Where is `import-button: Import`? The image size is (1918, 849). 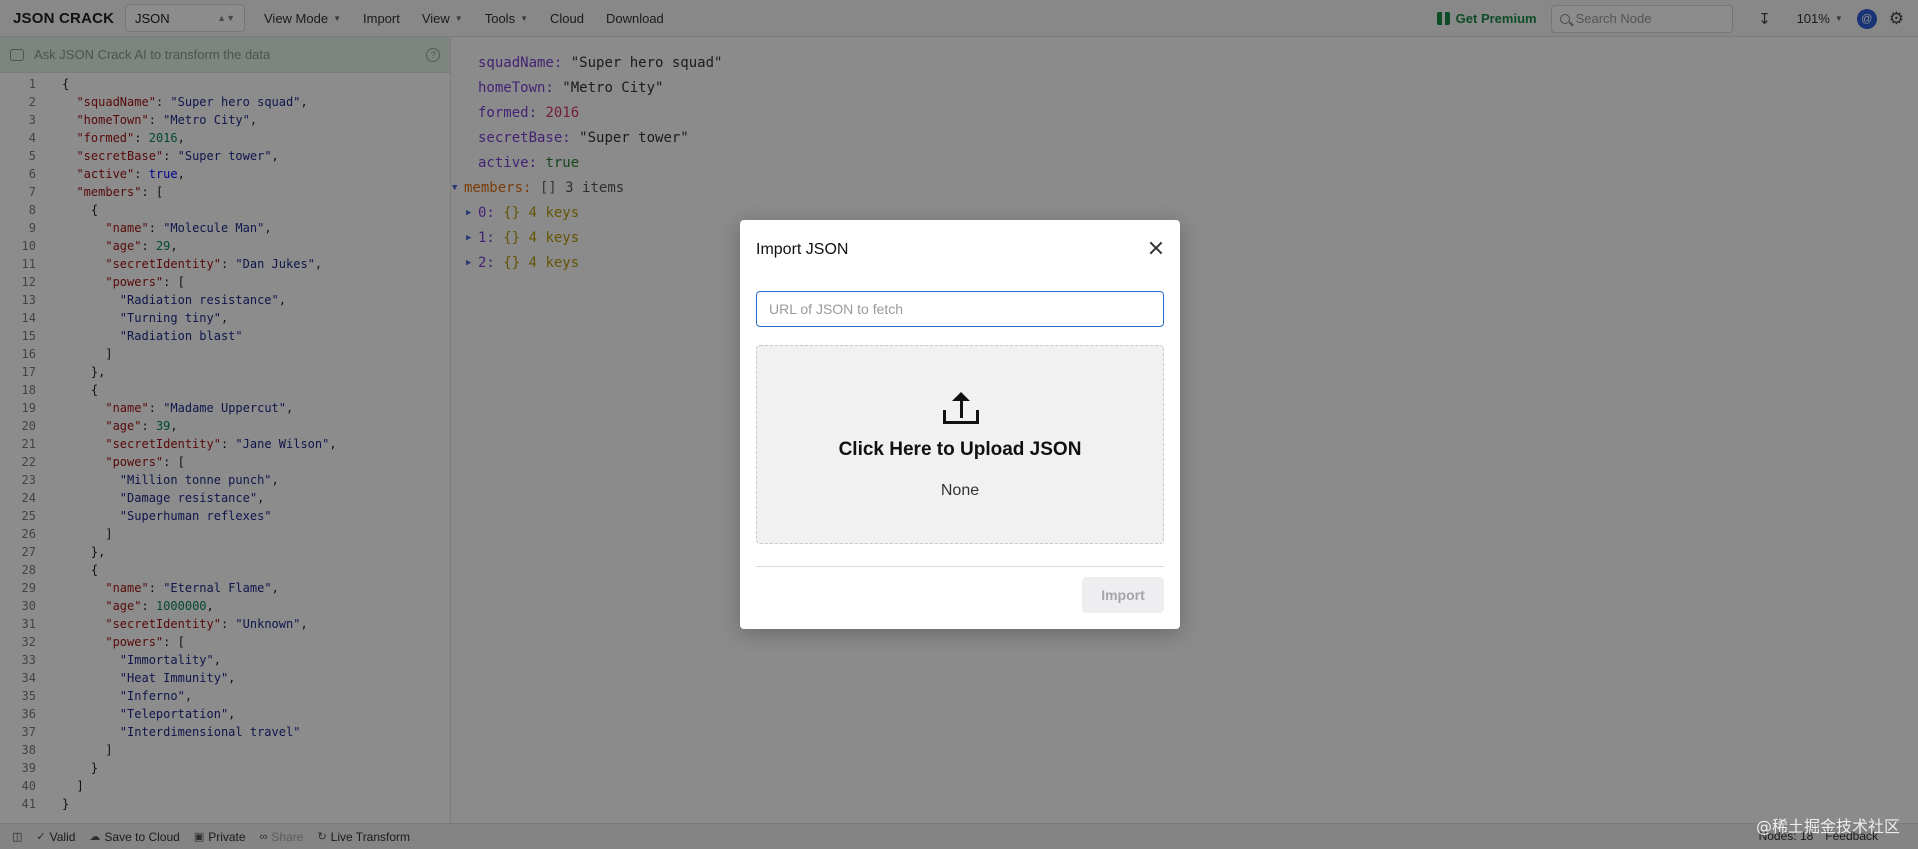 import-button: Import is located at coordinates (1123, 595).